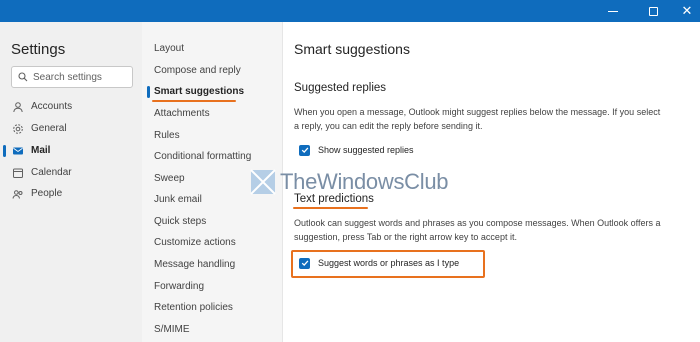 The image size is (700, 342). Describe the element at coordinates (212, 199) in the screenshot. I see `nav-item-junk-email: Junk email` at that location.